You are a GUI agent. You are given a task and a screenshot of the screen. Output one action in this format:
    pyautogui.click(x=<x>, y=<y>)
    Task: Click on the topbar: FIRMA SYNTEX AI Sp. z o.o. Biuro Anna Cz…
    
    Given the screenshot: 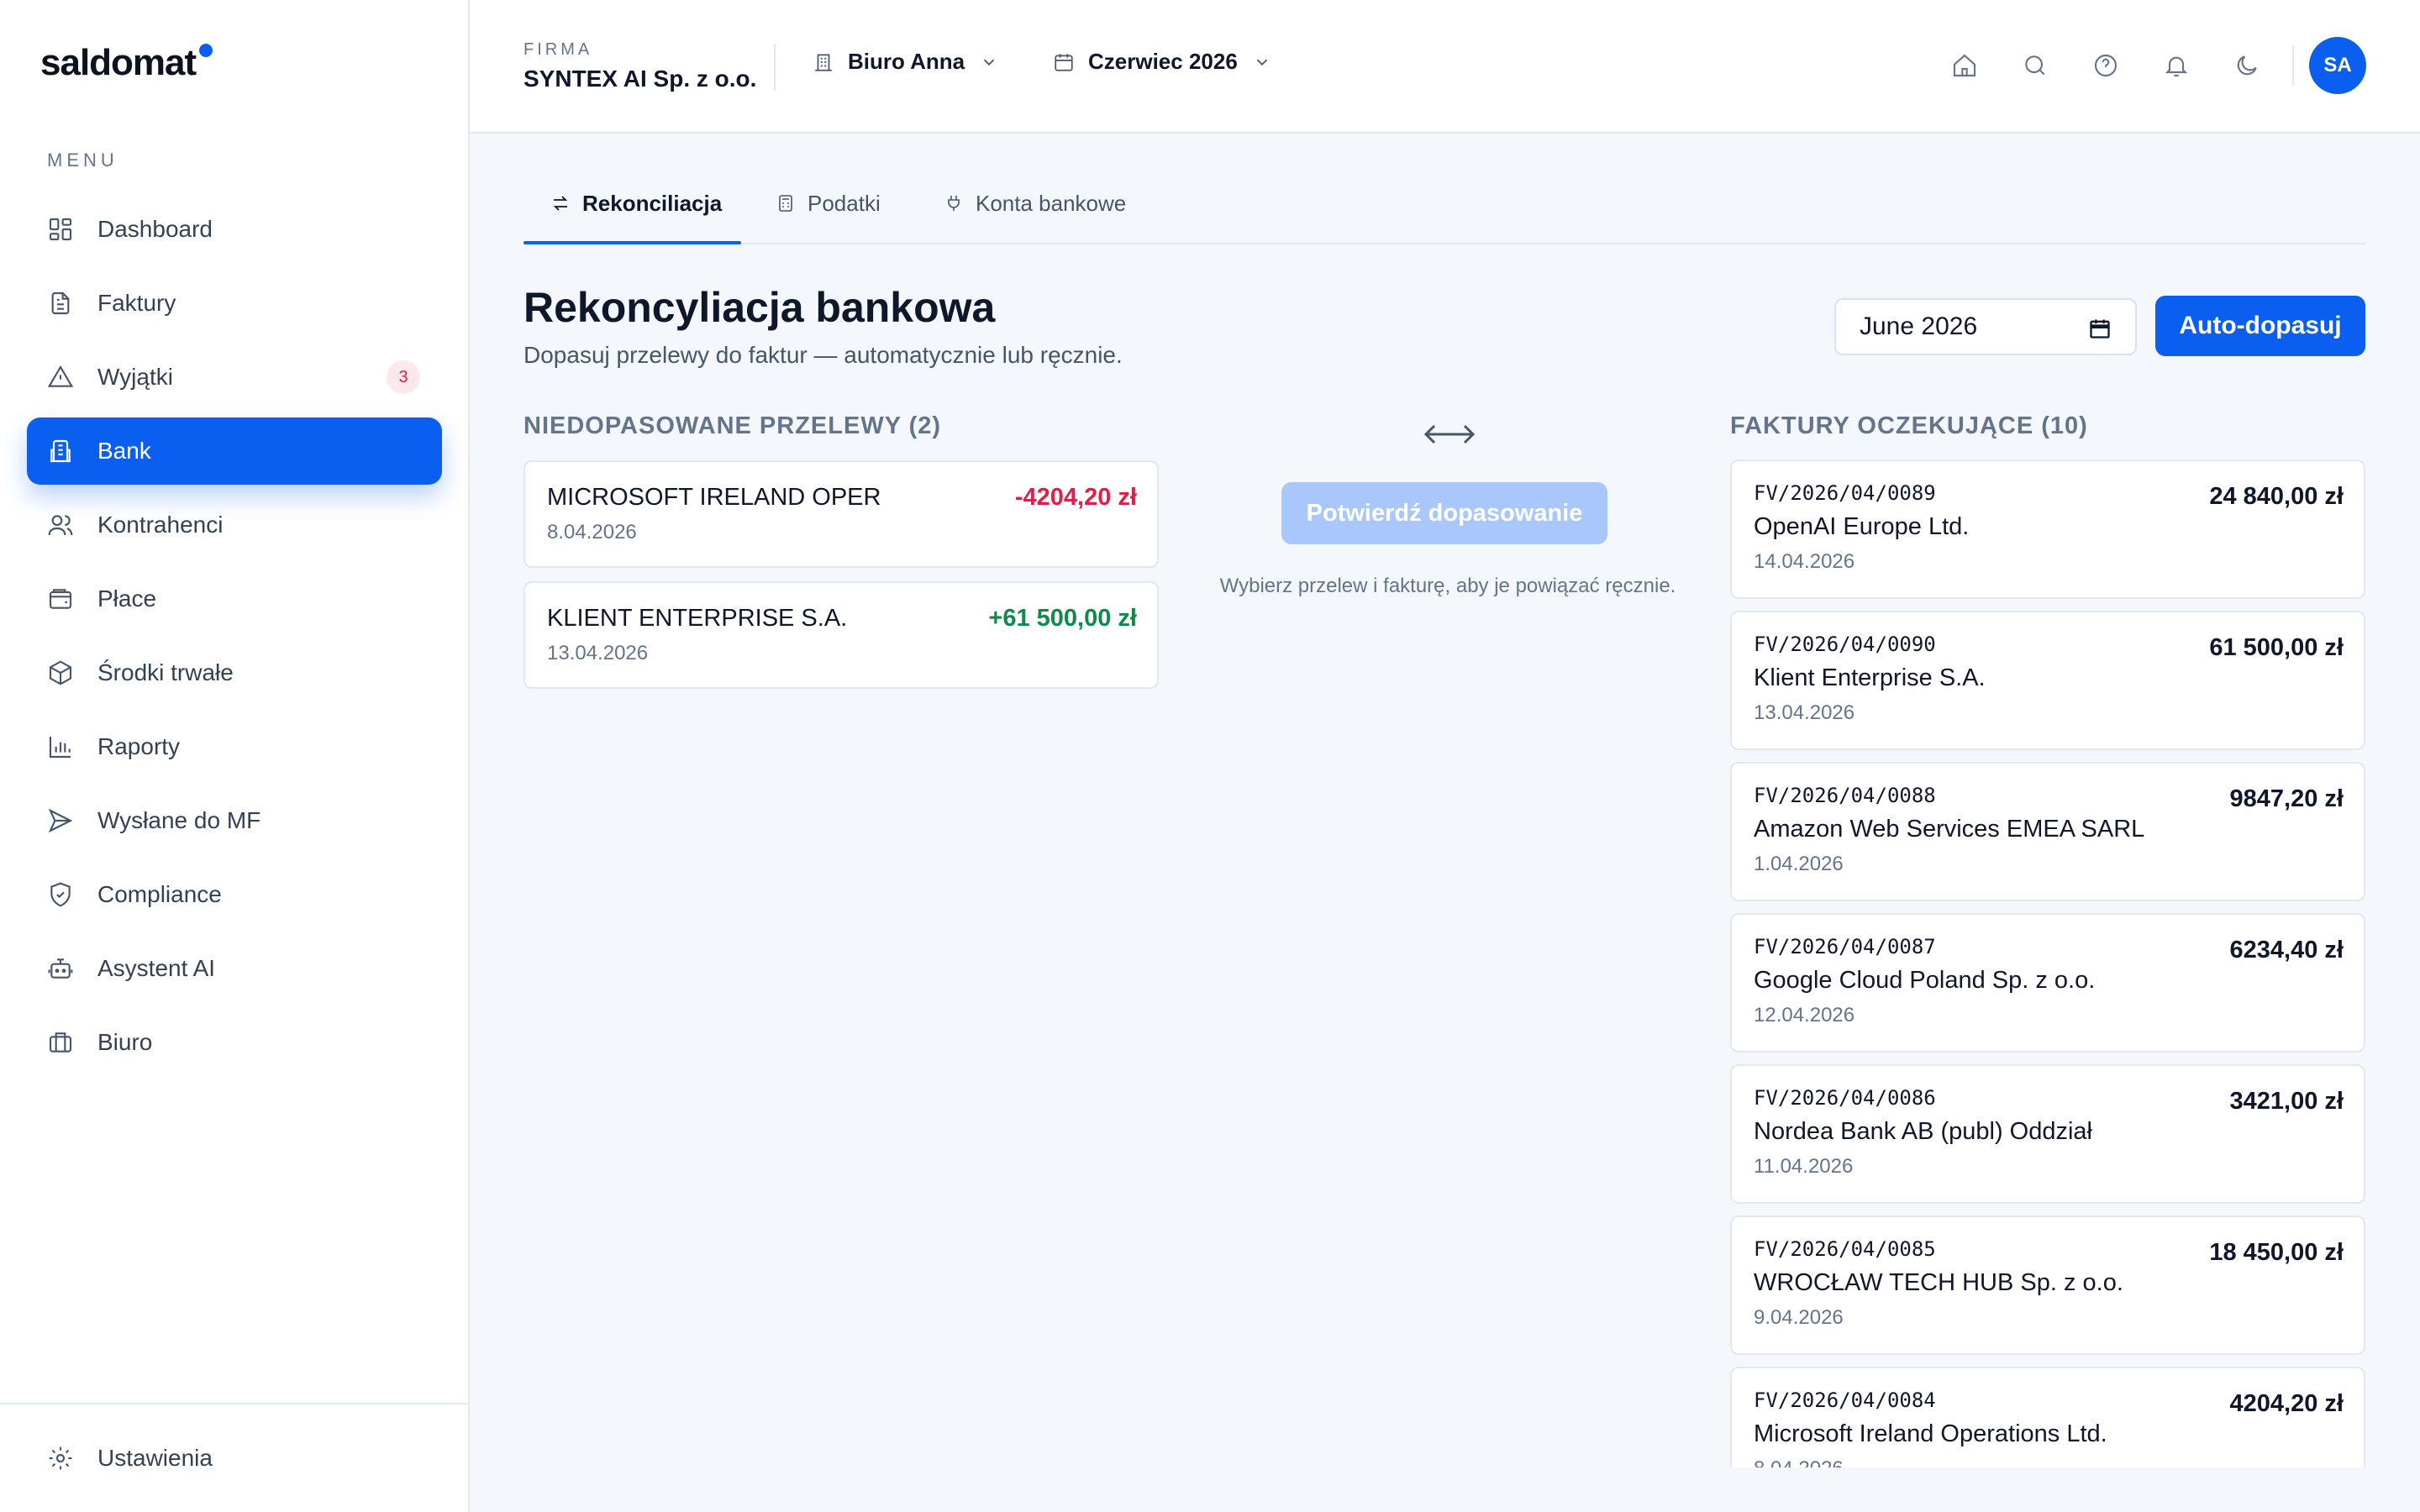 What is the action you would take?
    pyautogui.click(x=1445, y=67)
    